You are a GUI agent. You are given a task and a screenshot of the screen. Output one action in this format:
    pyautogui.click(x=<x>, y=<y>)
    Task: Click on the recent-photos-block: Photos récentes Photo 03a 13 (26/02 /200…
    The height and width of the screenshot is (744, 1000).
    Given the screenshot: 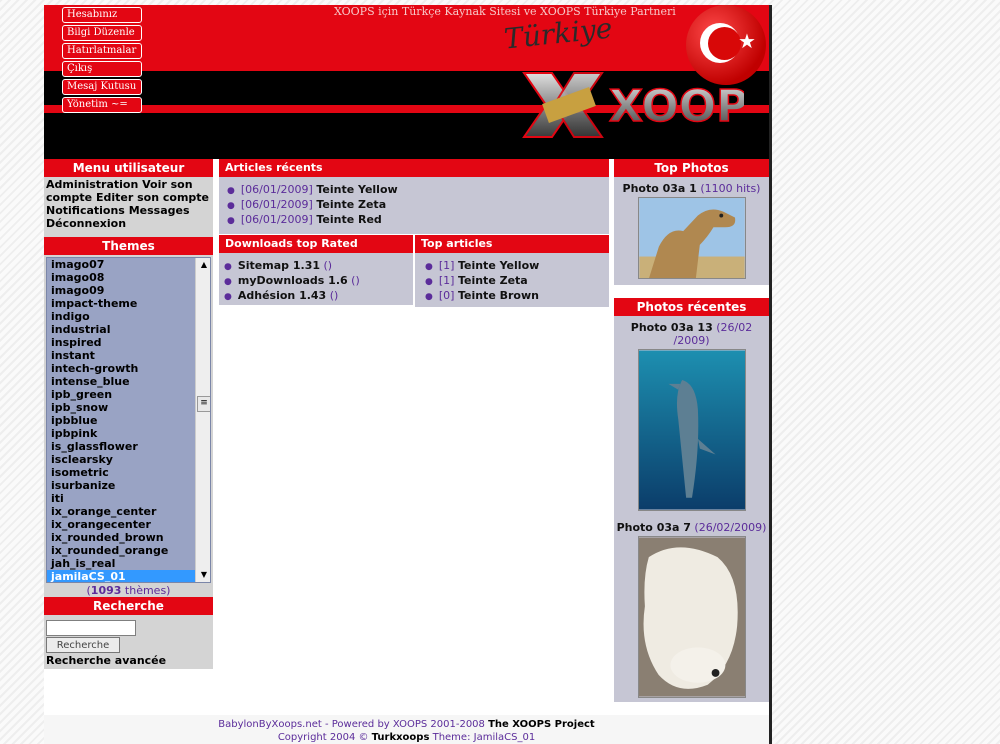 What is the action you would take?
    pyautogui.click(x=691, y=500)
    